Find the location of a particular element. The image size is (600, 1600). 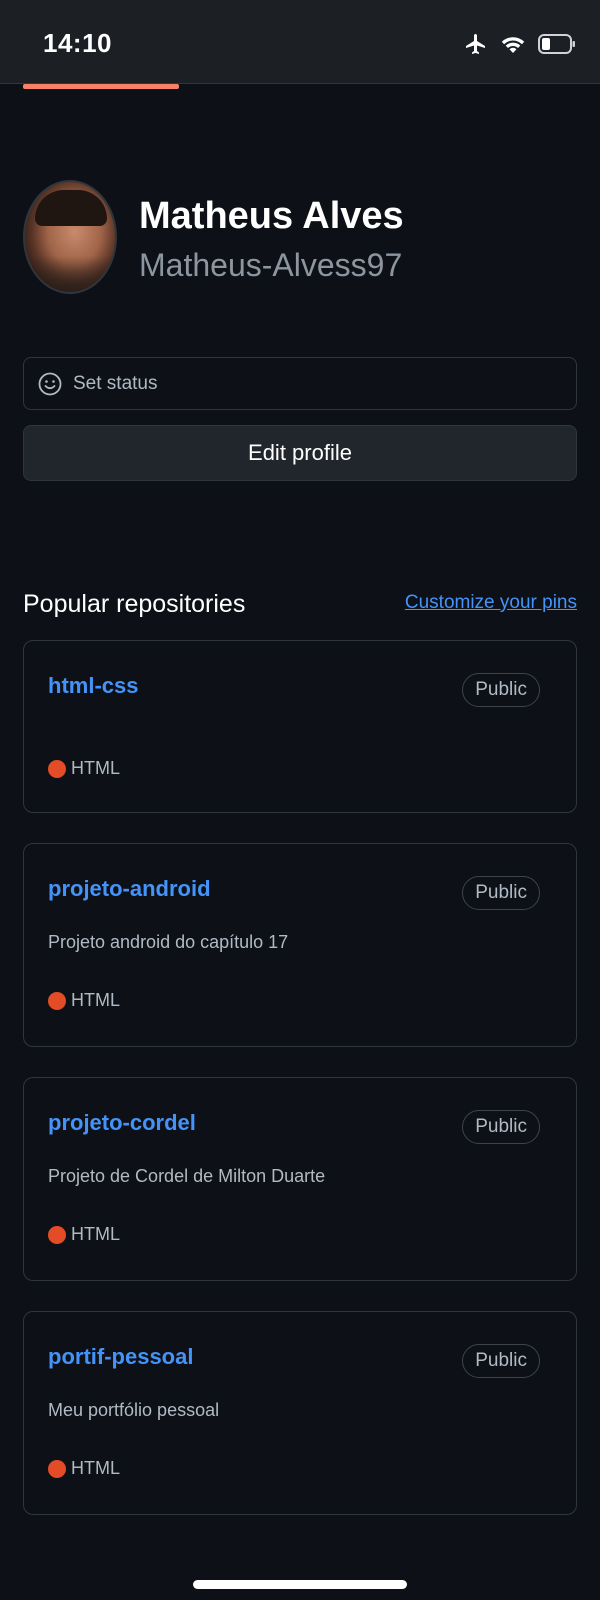

status-icons is located at coordinates (520, 44).